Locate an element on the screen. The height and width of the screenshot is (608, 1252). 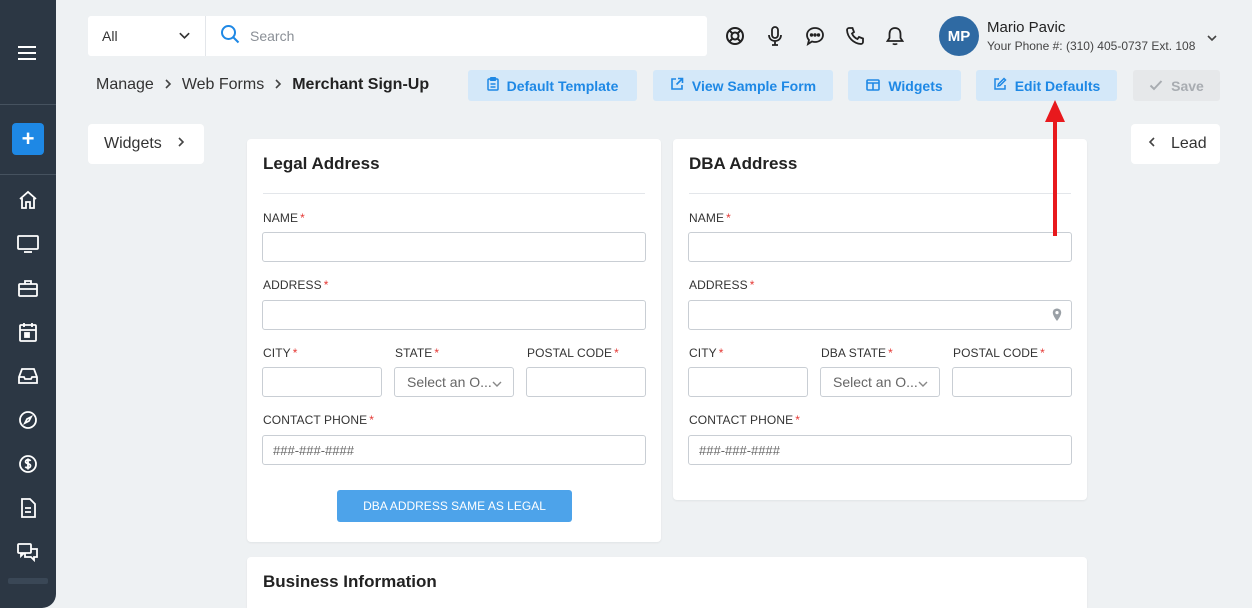
bell-icon is located at coordinates (895, 36).